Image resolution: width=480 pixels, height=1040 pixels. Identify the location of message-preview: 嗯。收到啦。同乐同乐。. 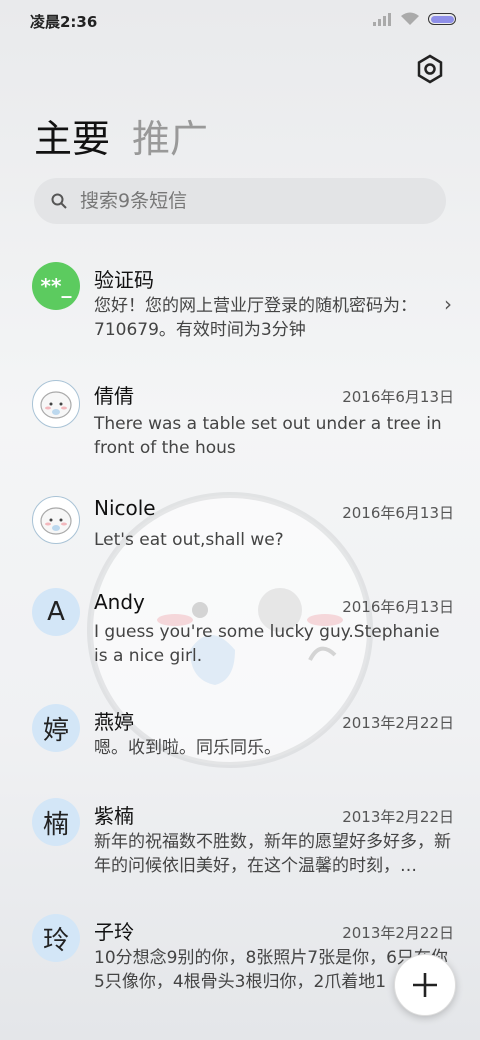
(187, 748).